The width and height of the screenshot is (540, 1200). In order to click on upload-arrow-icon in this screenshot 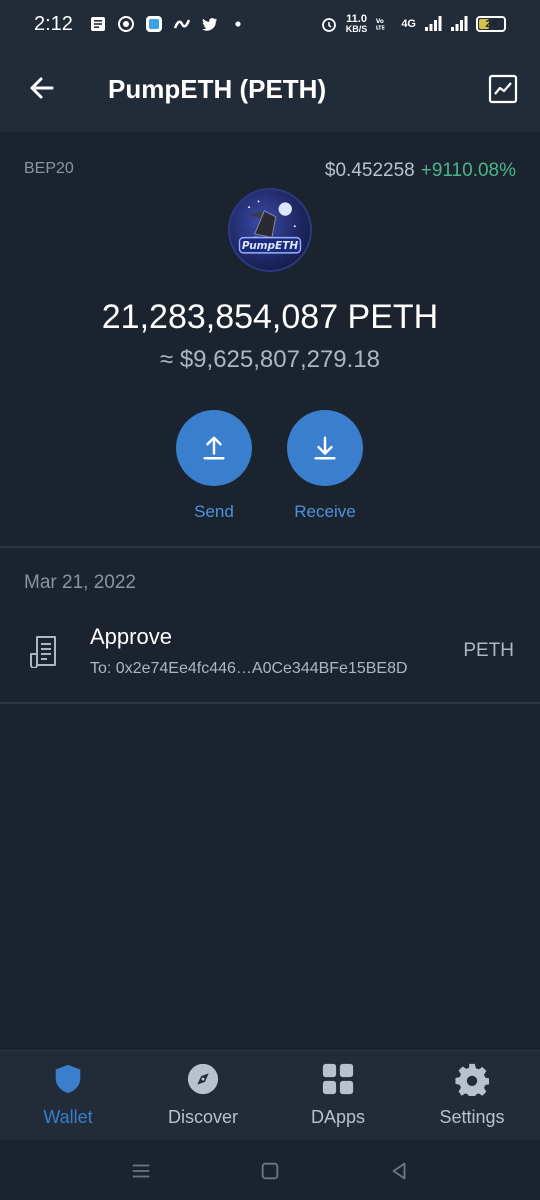, I will do `click(214, 448)`.